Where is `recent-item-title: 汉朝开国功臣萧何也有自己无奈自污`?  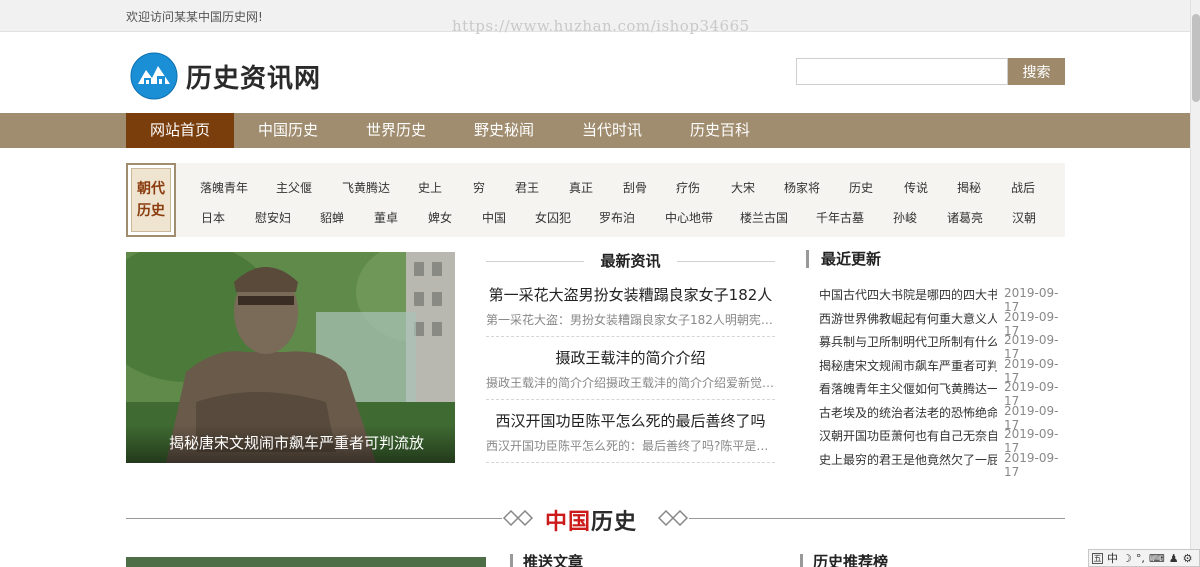
recent-item-title: 汉朝开国功臣萧何也有自己无奈自污 is located at coordinates (908, 435).